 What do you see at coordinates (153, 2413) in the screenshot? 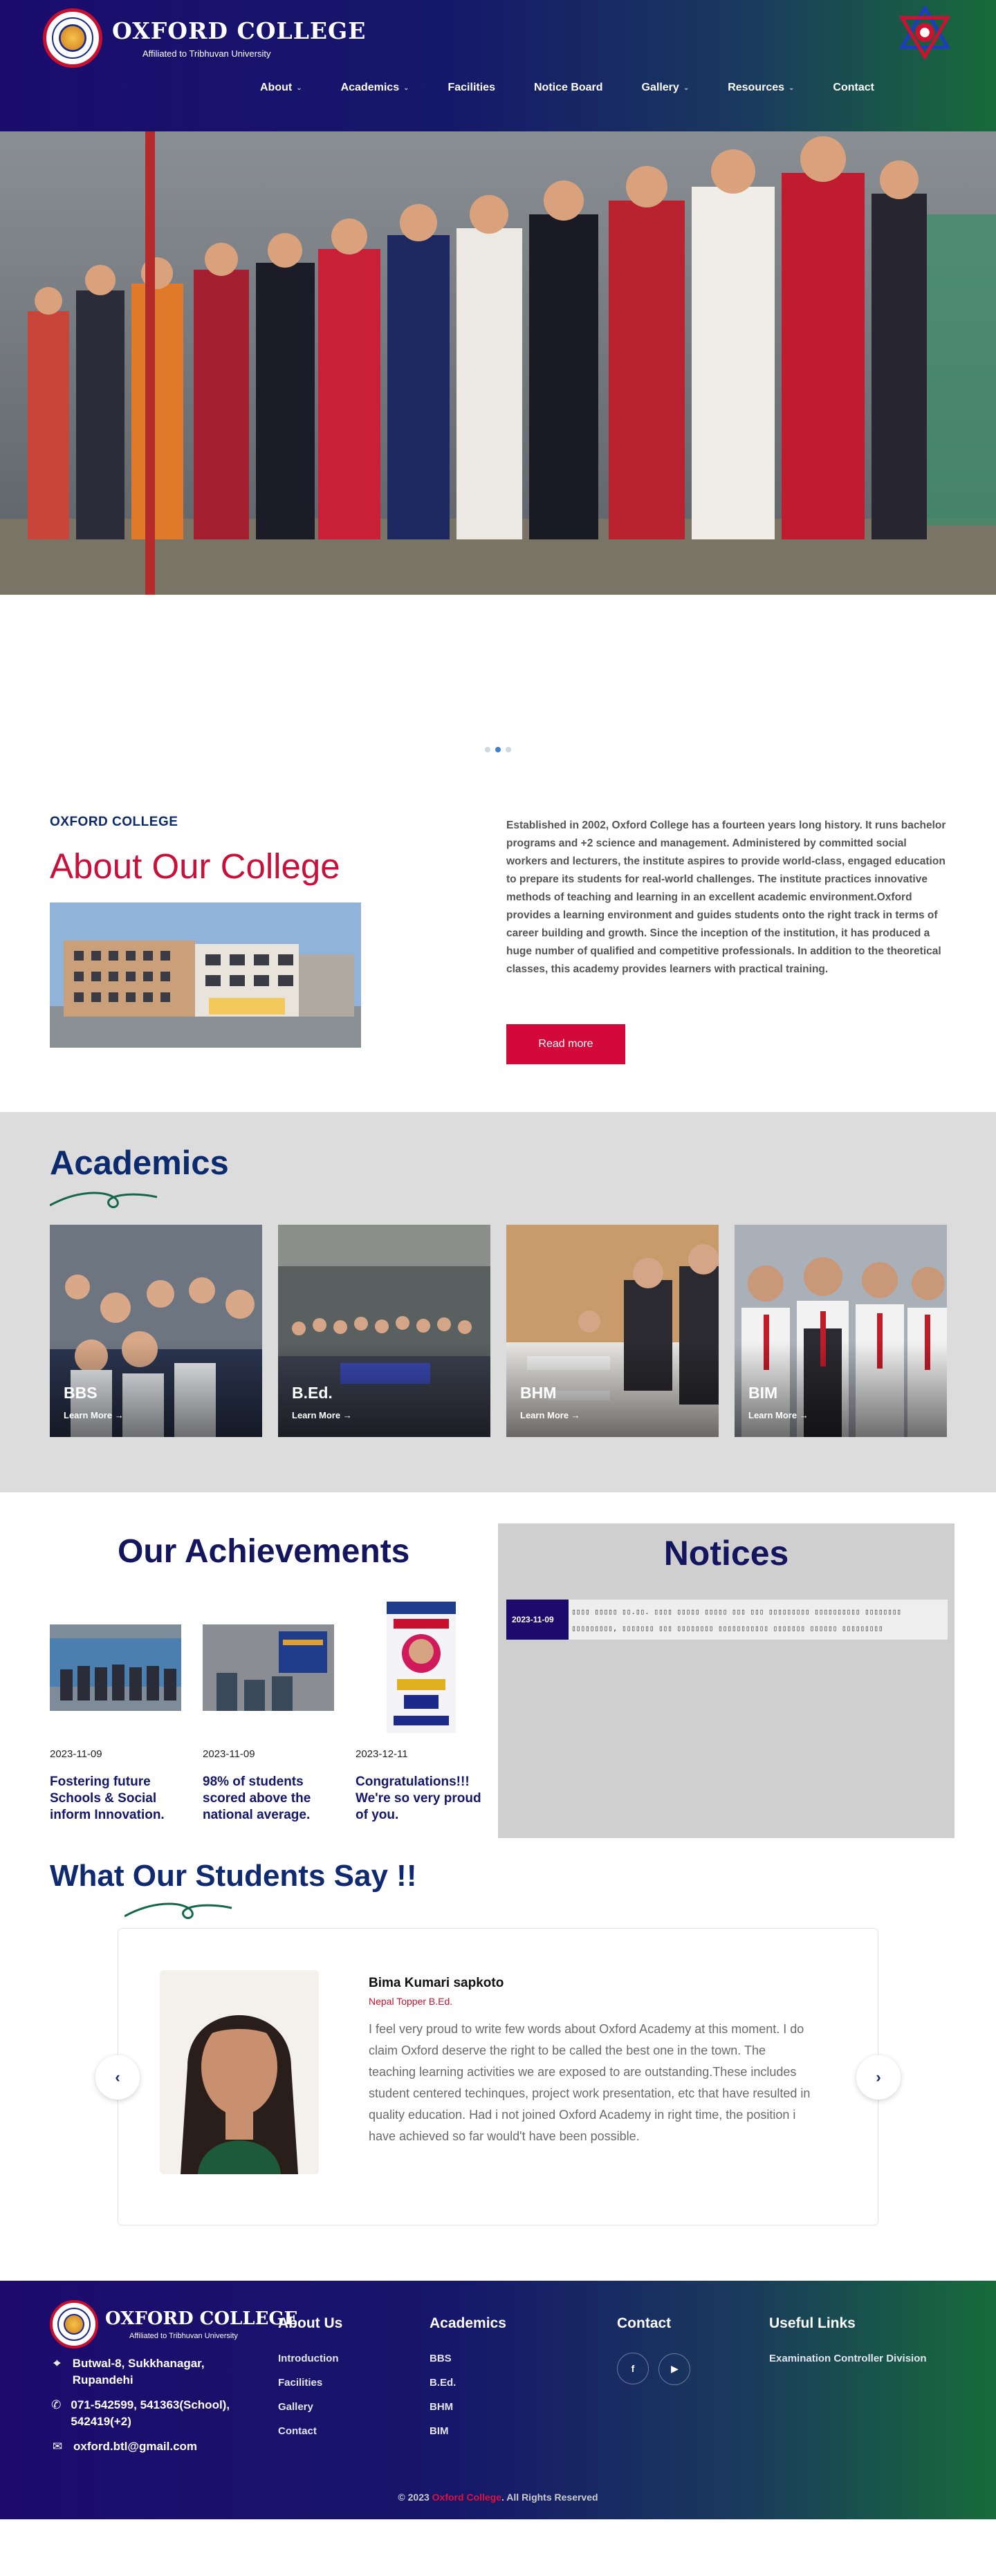
I see `footer-phone: ✆ 071-542599, 541363(School), 542419(+2)` at bounding box center [153, 2413].